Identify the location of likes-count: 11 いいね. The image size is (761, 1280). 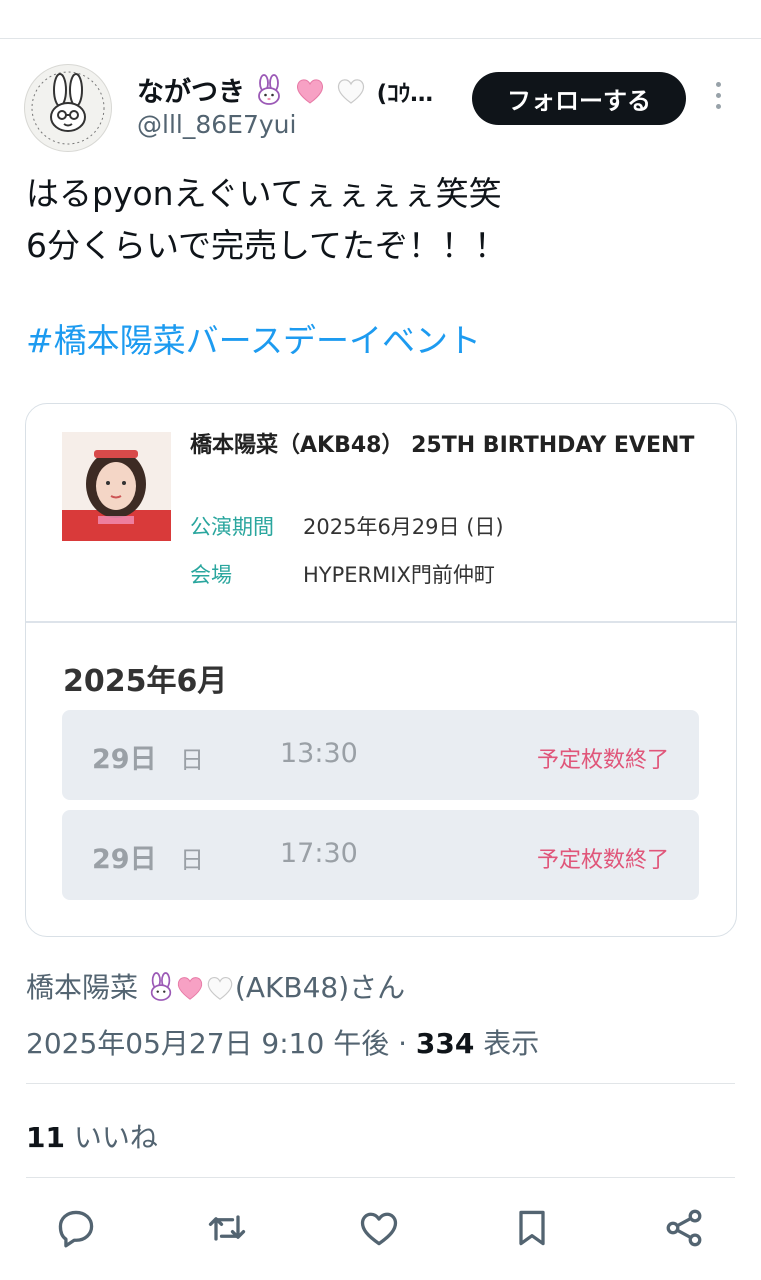
(92, 1136).